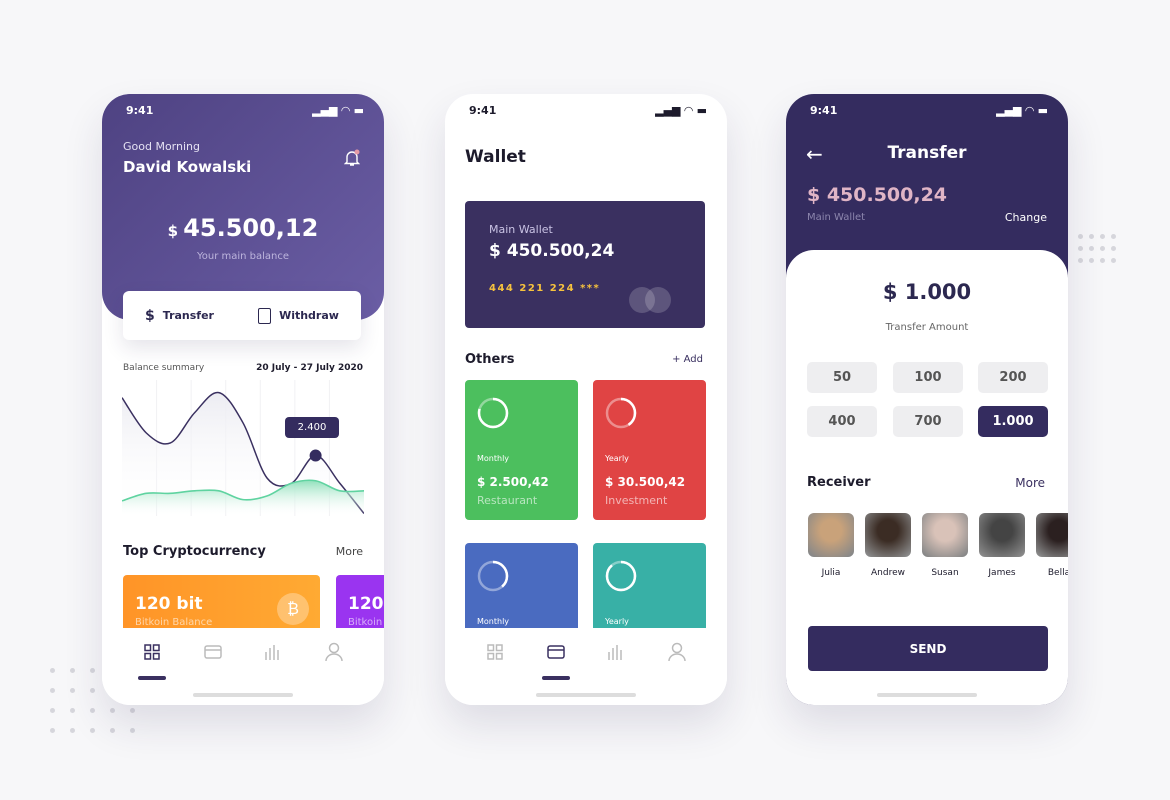 The width and height of the screenshot is (1170, 800). I want to click on amount-label: Transfer Amount, so click(927, 327).